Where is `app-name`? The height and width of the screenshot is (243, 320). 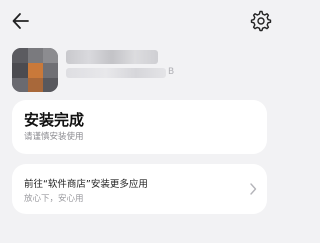 app-name is located at coordinates (112, 57).